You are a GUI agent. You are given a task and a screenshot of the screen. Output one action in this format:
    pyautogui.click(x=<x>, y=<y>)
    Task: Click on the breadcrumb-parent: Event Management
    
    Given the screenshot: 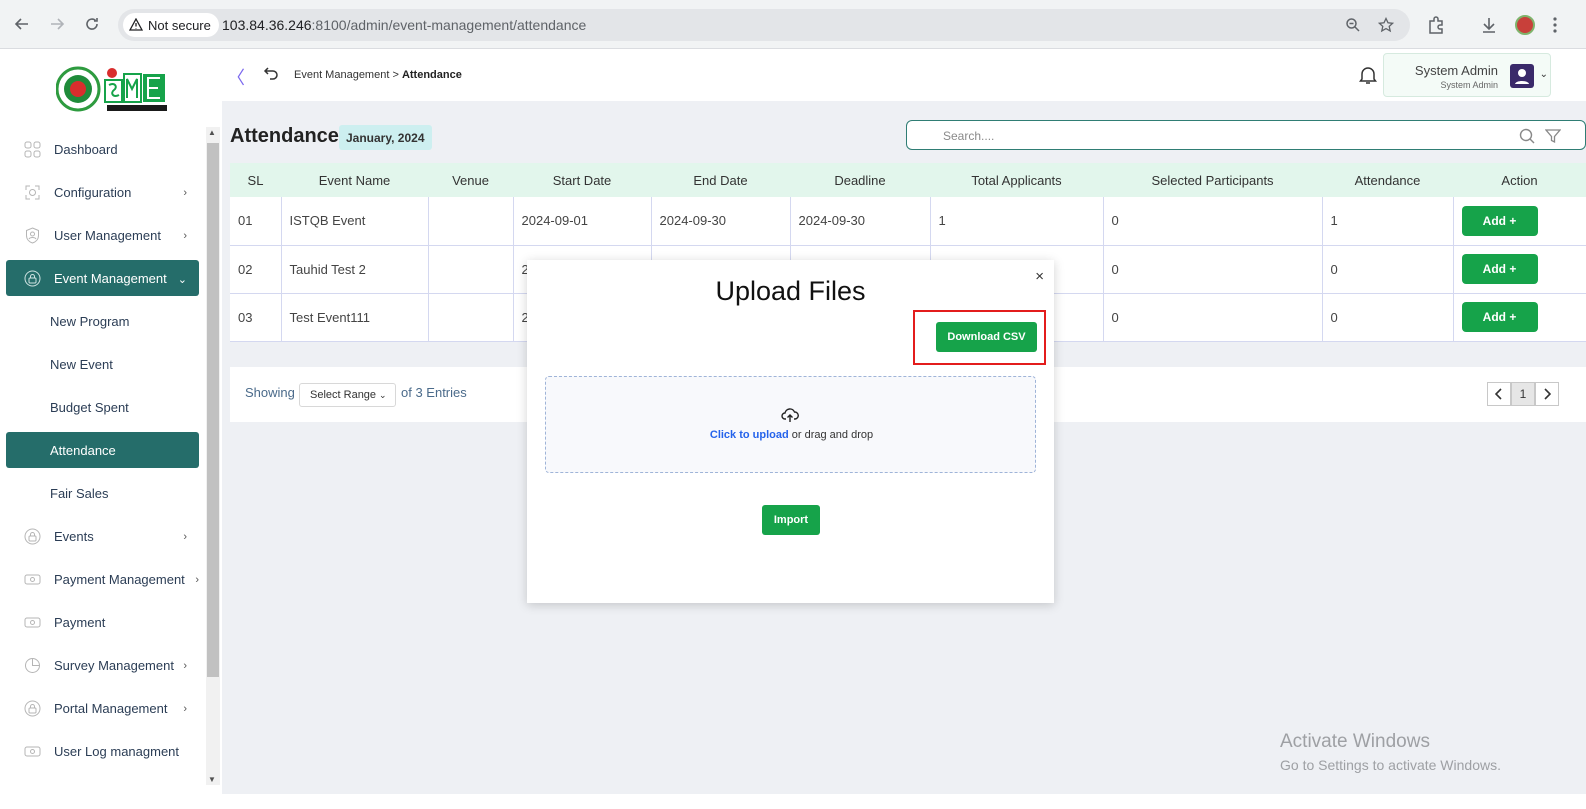 What is the action you would take?
    pyautogui.click(x=341, y=75)
    